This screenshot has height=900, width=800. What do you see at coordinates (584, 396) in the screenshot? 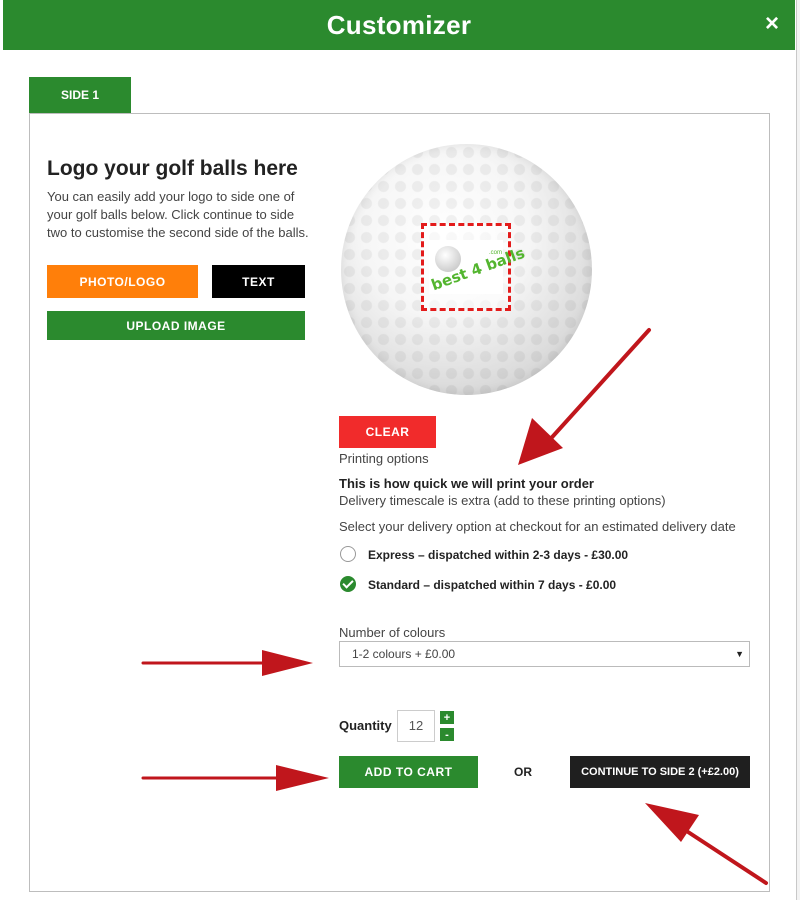
I see `arrow-to-printing-options-icon` at bounding box center [584, 396].